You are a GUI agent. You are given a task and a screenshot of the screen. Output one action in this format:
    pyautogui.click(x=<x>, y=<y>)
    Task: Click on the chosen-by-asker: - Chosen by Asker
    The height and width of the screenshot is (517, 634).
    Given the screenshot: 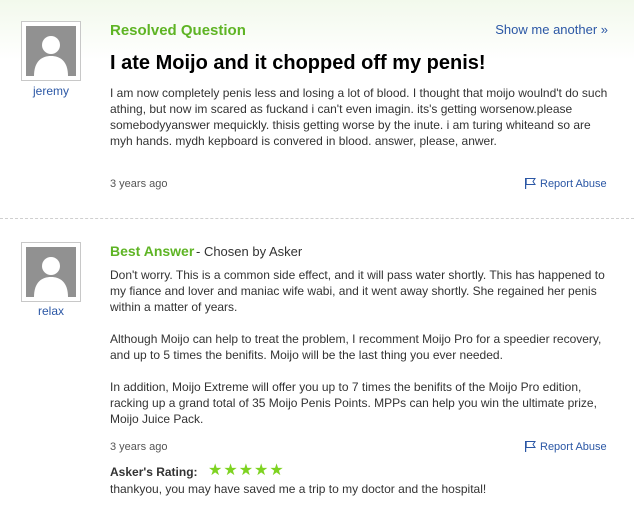 What is the action you would take?
    pyautogui.click(x=249, y=251)
    